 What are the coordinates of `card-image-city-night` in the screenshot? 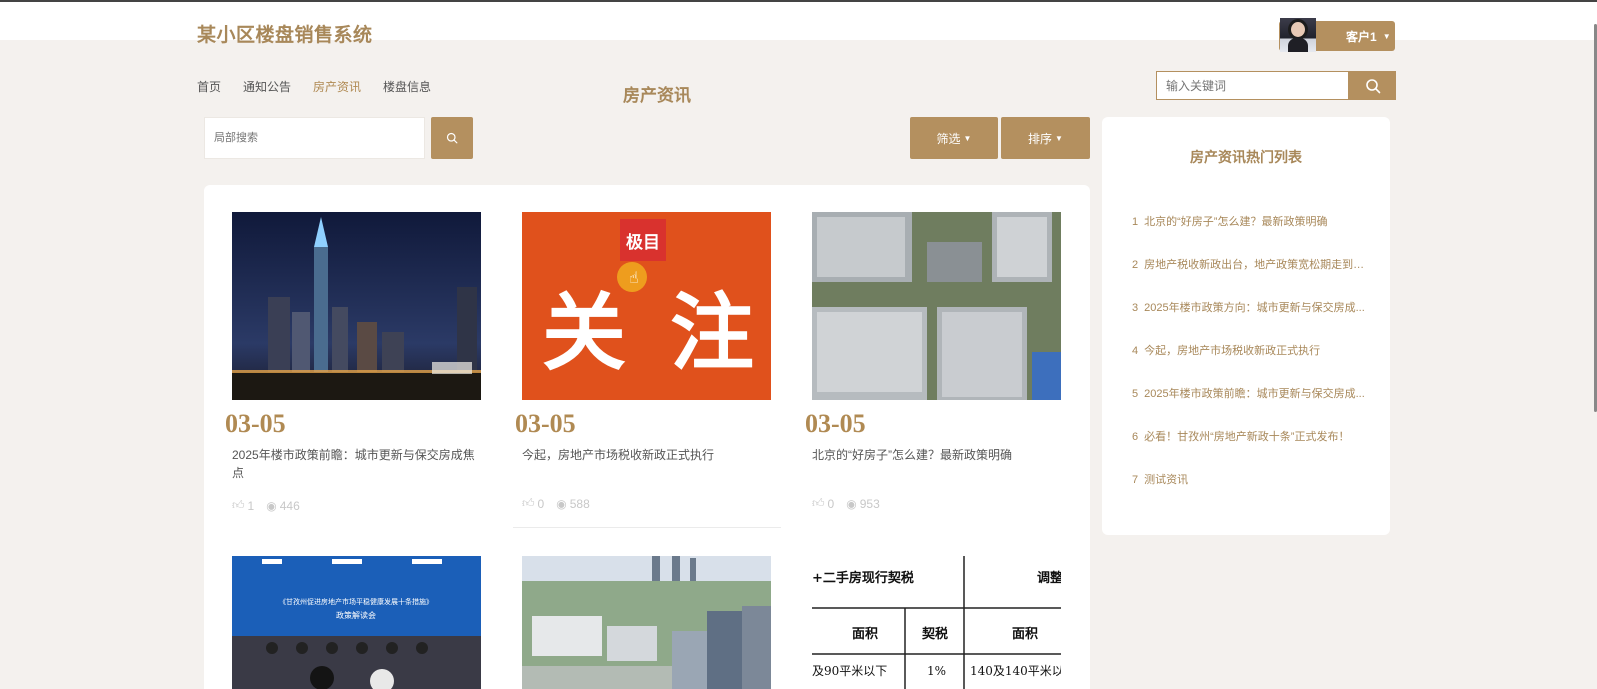 It's located at (356, 306).